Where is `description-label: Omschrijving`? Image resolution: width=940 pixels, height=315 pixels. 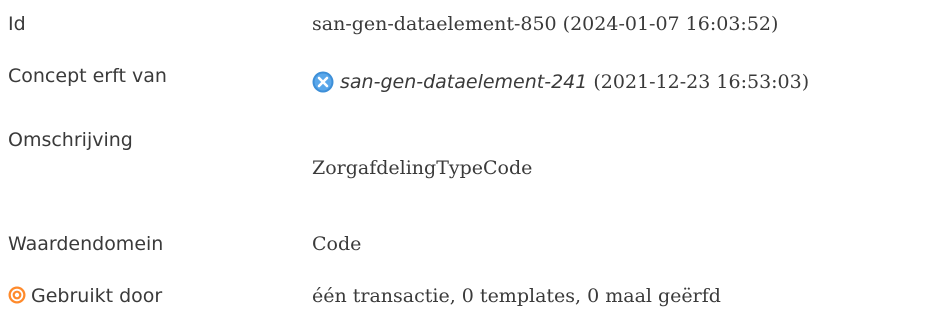 description-label: Omschrijving is located at coordinates (70, 140).